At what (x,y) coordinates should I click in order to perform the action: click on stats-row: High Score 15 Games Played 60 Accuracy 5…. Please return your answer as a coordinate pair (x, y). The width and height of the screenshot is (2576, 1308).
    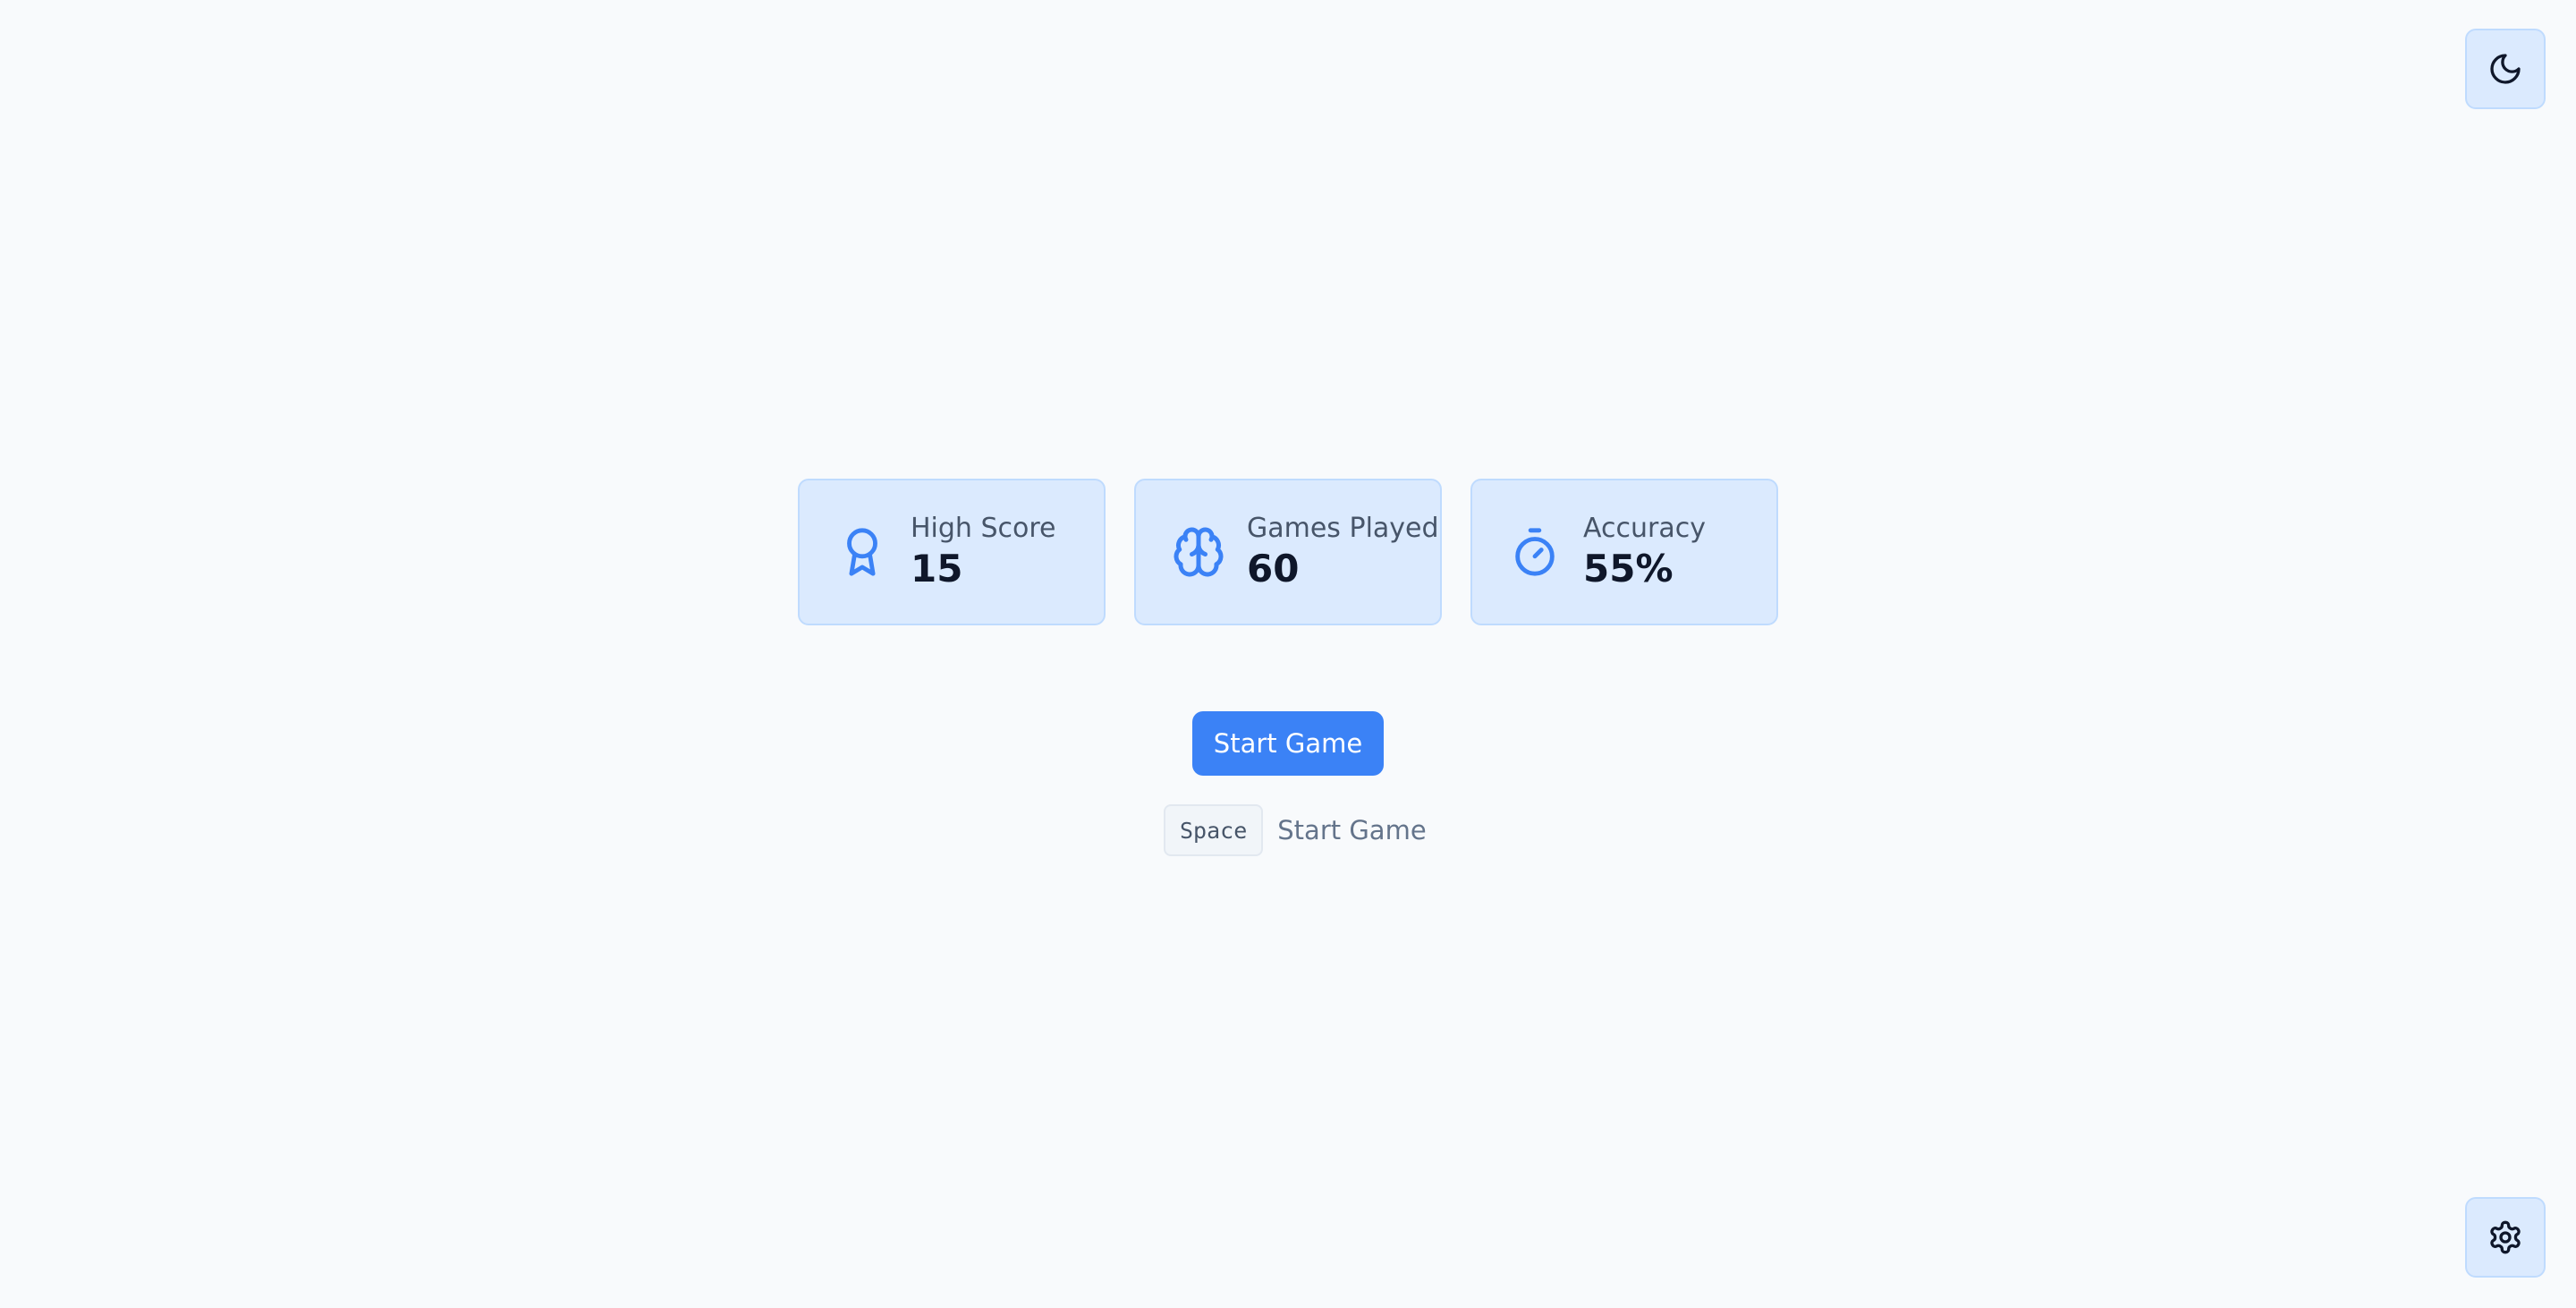
    Looking at the image, I should click on (1288, 552).